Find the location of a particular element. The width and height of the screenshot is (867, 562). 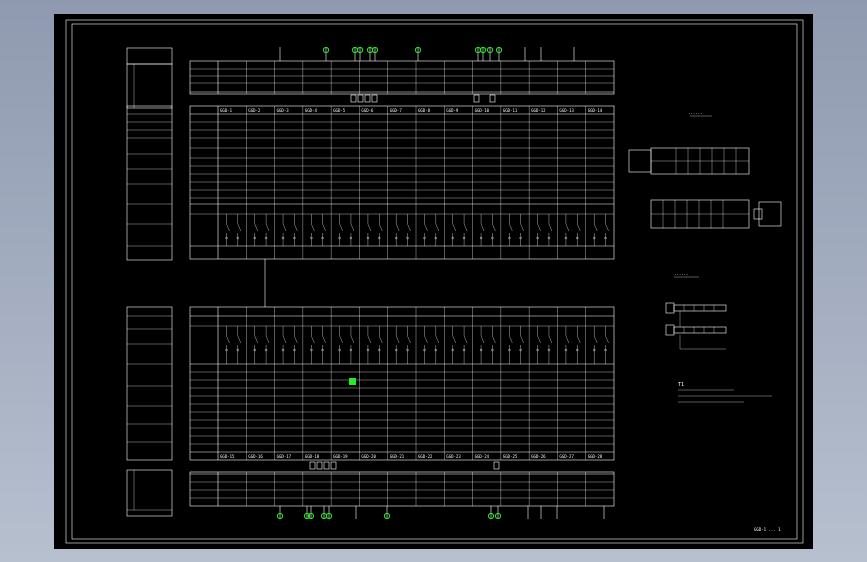

panel-header-cell: GGD-1 is located at coordinates (226, 110).